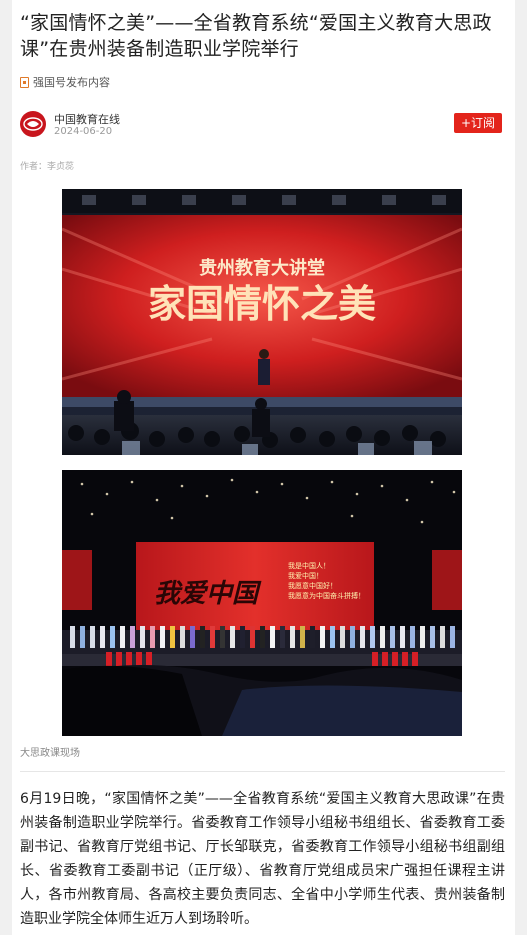 Image resolution: width=527 pixels, height=935 pixels. I want to click on screen-line-3: 我愿意中国好！, so click(312, 585).